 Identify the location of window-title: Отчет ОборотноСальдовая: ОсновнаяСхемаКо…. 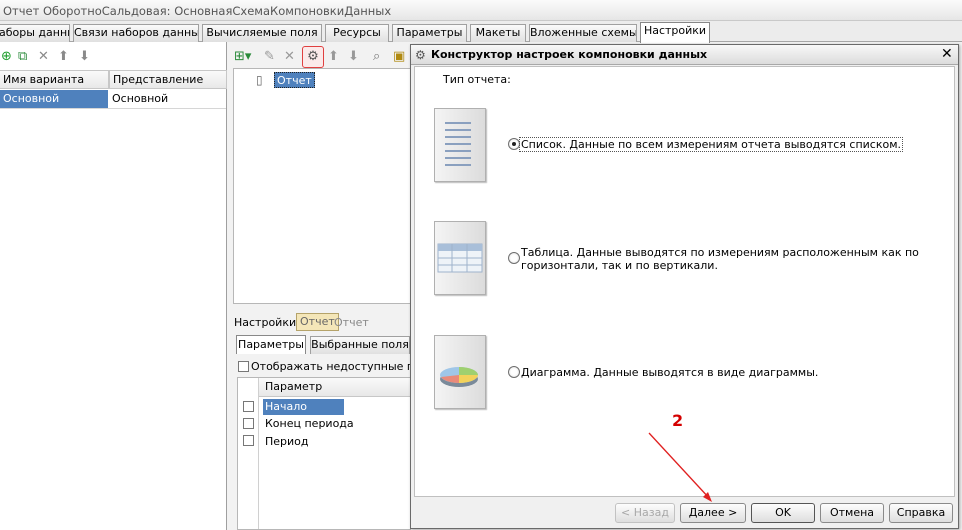
(197, 11).